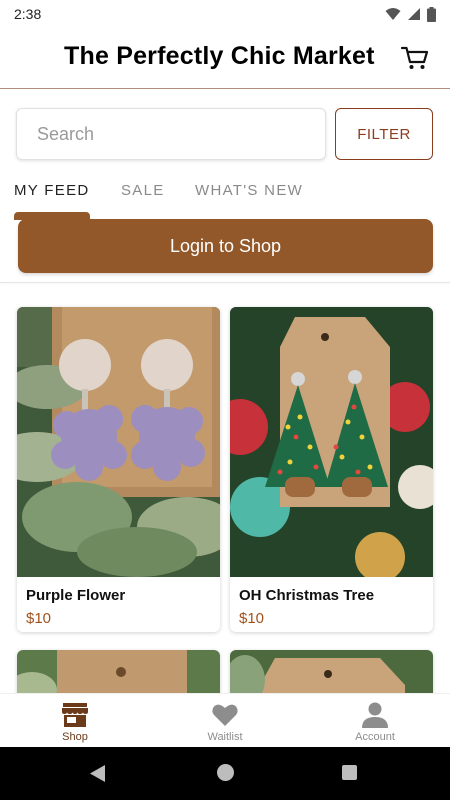 This screenshot has width=450, height=800. Describe the element at coordinates (414, 14) in the screenshot. I see `signal-icon` at that location.